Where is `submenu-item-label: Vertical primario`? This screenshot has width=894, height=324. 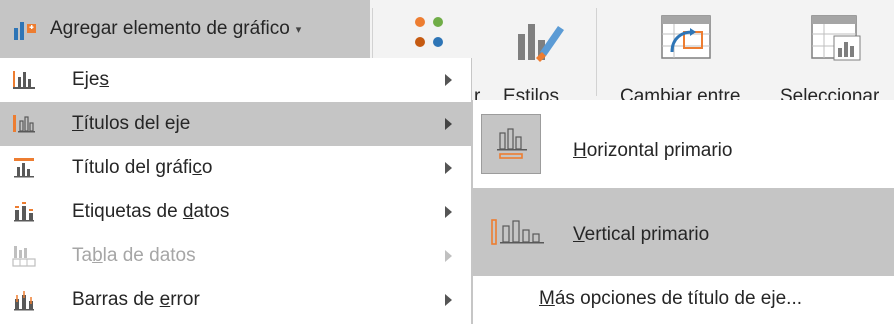 submenu-item-label: Vertical primario is located at coordinates (641, 234).